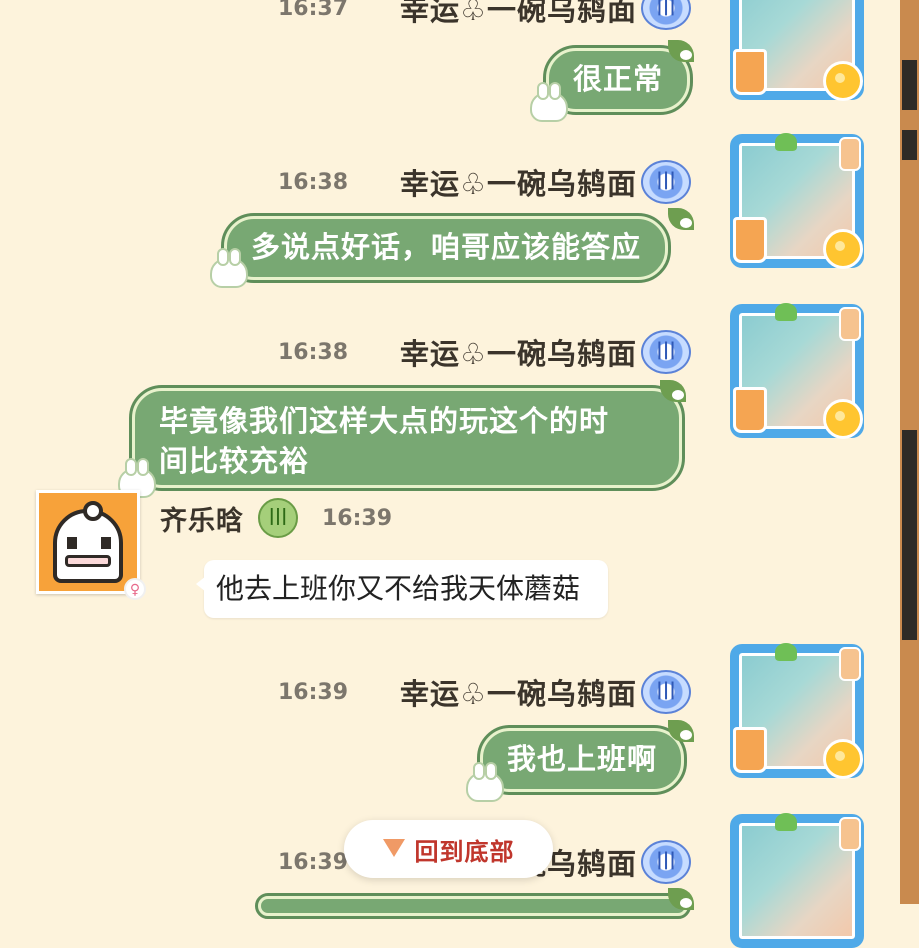  Describe the element at coordinates (202, 518) in the screenshot. I see `sender-name: 齐乐晗` at that location.